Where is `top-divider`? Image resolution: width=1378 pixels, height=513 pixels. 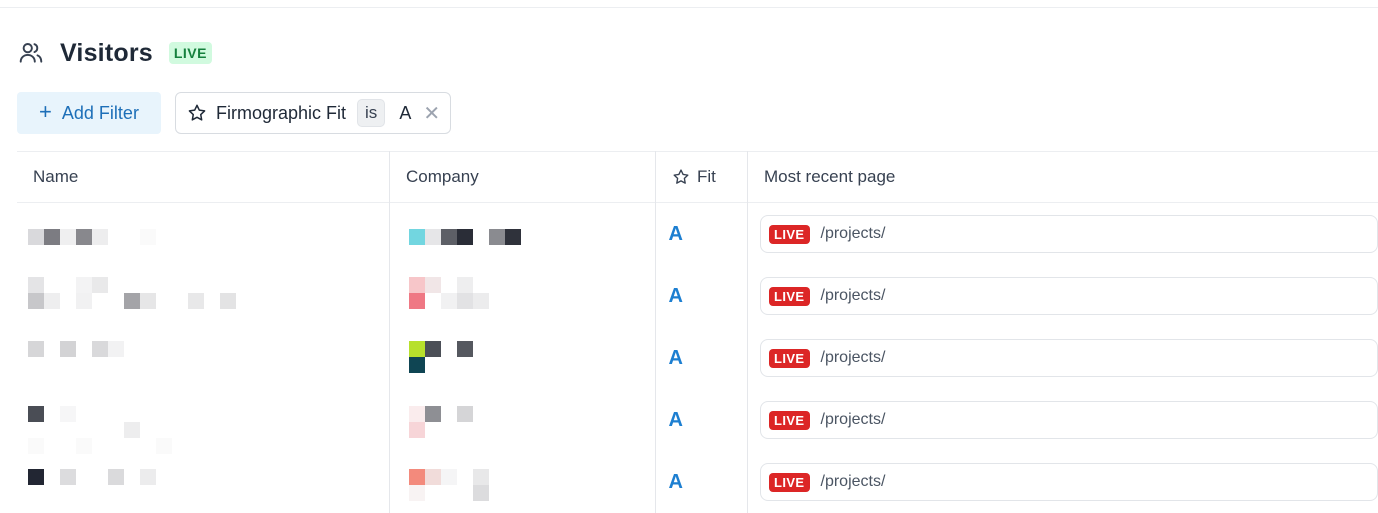 top-divider is located at coordinates (689, 7).